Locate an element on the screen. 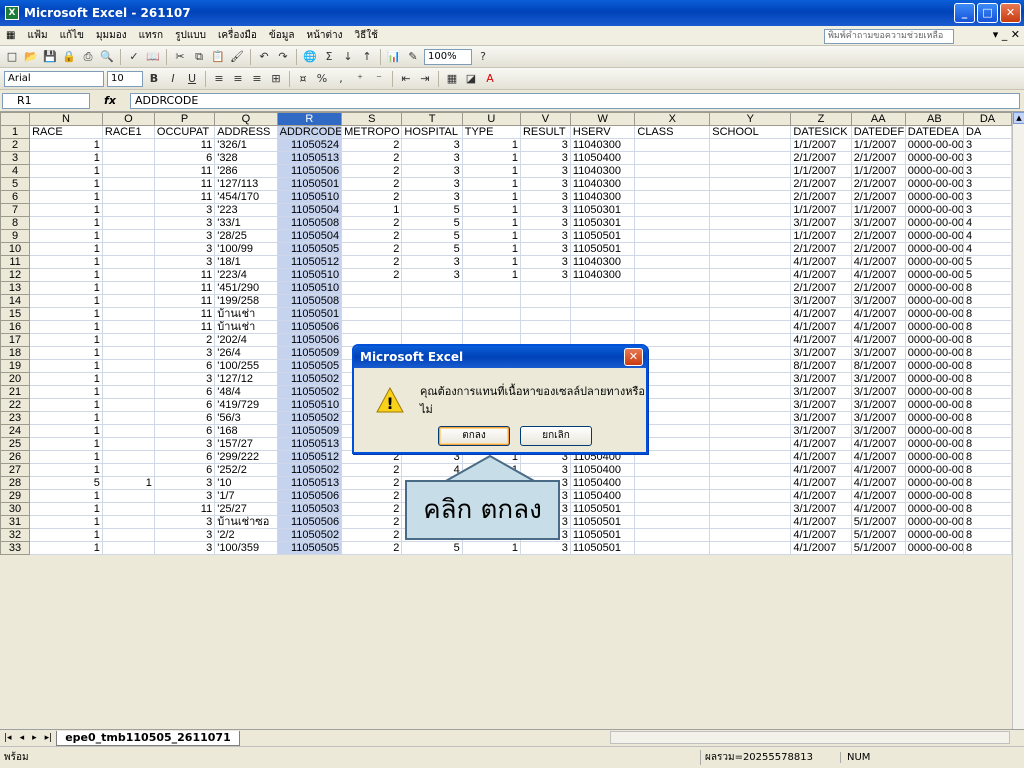 The width and height of the screenshot is (1024, 768). column-header-v: V is located at coordinates (545, 119).